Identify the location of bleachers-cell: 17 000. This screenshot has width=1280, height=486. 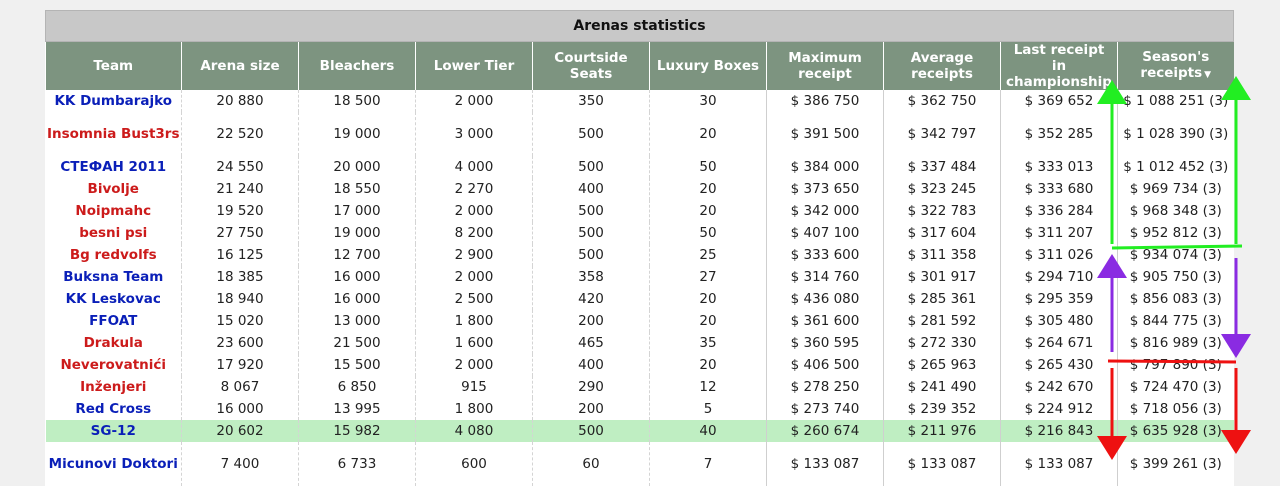
(357, 211).